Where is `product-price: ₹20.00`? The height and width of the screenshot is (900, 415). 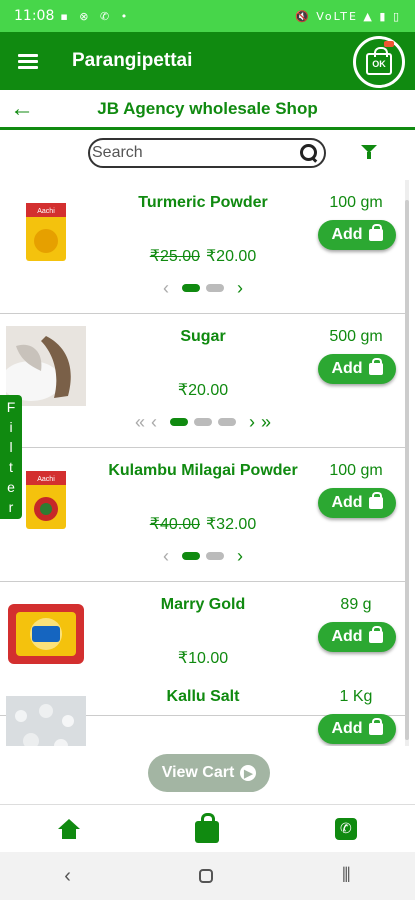 product-price: ₹20.00 is located at coordinates (203, 390).